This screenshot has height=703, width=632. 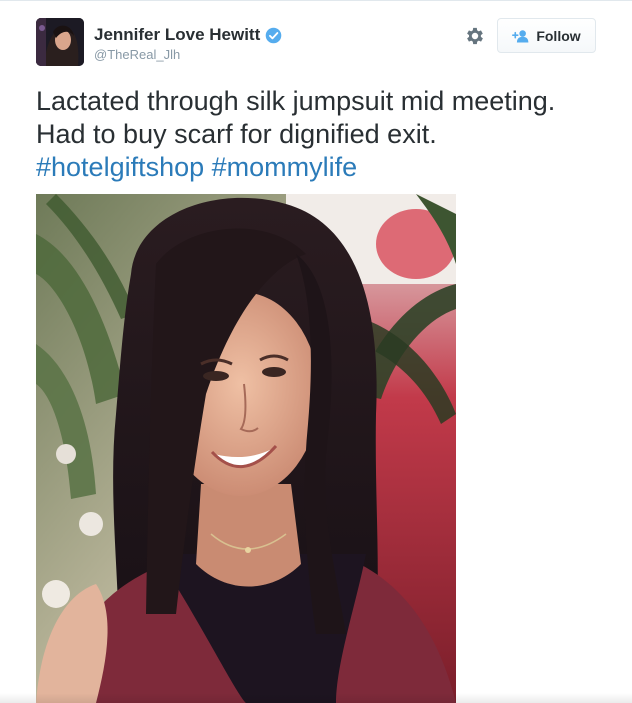 What do you see at coordinates (520, 36) in the screenshot?
I see `person-add-icon` at bounding box center [520, 36].